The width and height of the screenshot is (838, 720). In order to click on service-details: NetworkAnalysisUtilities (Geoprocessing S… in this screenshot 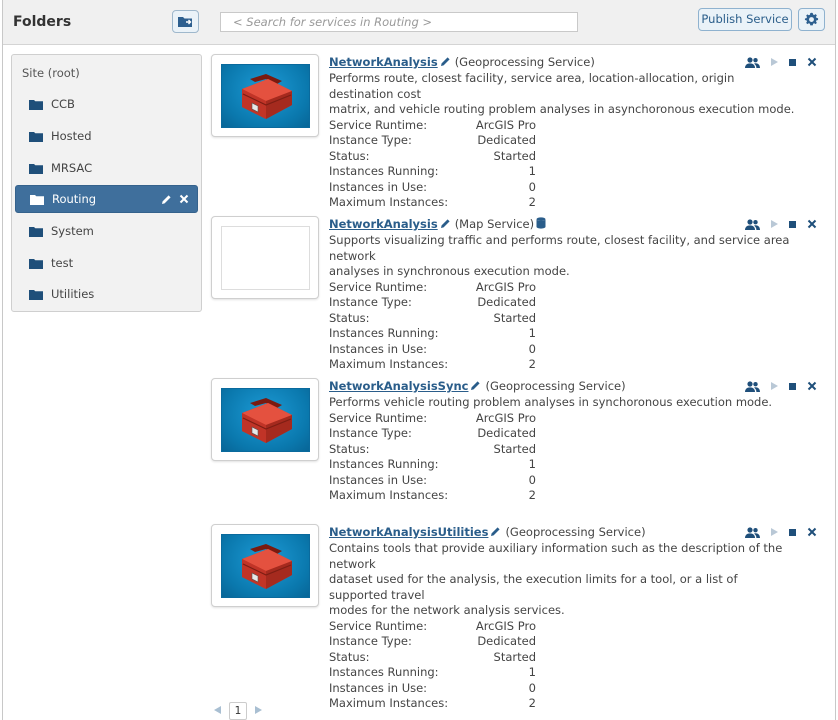, I will do `click(564, 618)`.